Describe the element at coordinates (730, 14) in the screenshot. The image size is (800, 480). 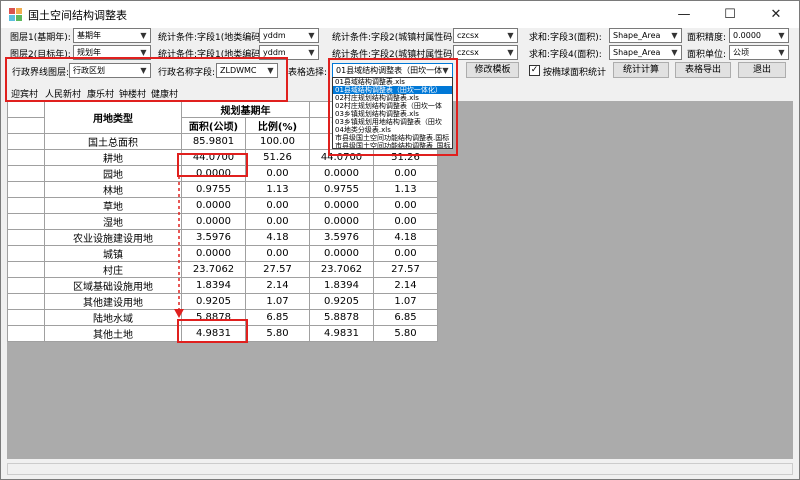
I see `maximize-button: ☐` at that location.